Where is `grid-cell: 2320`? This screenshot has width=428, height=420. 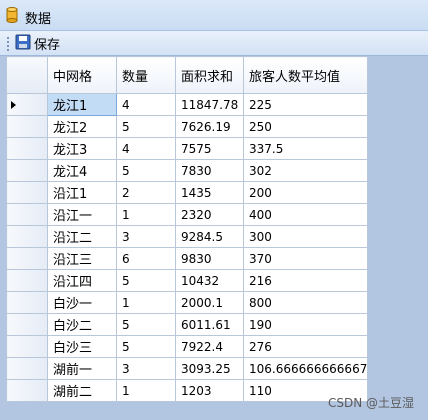 grid-cell: 2320 is located at coordinates (209, 214).